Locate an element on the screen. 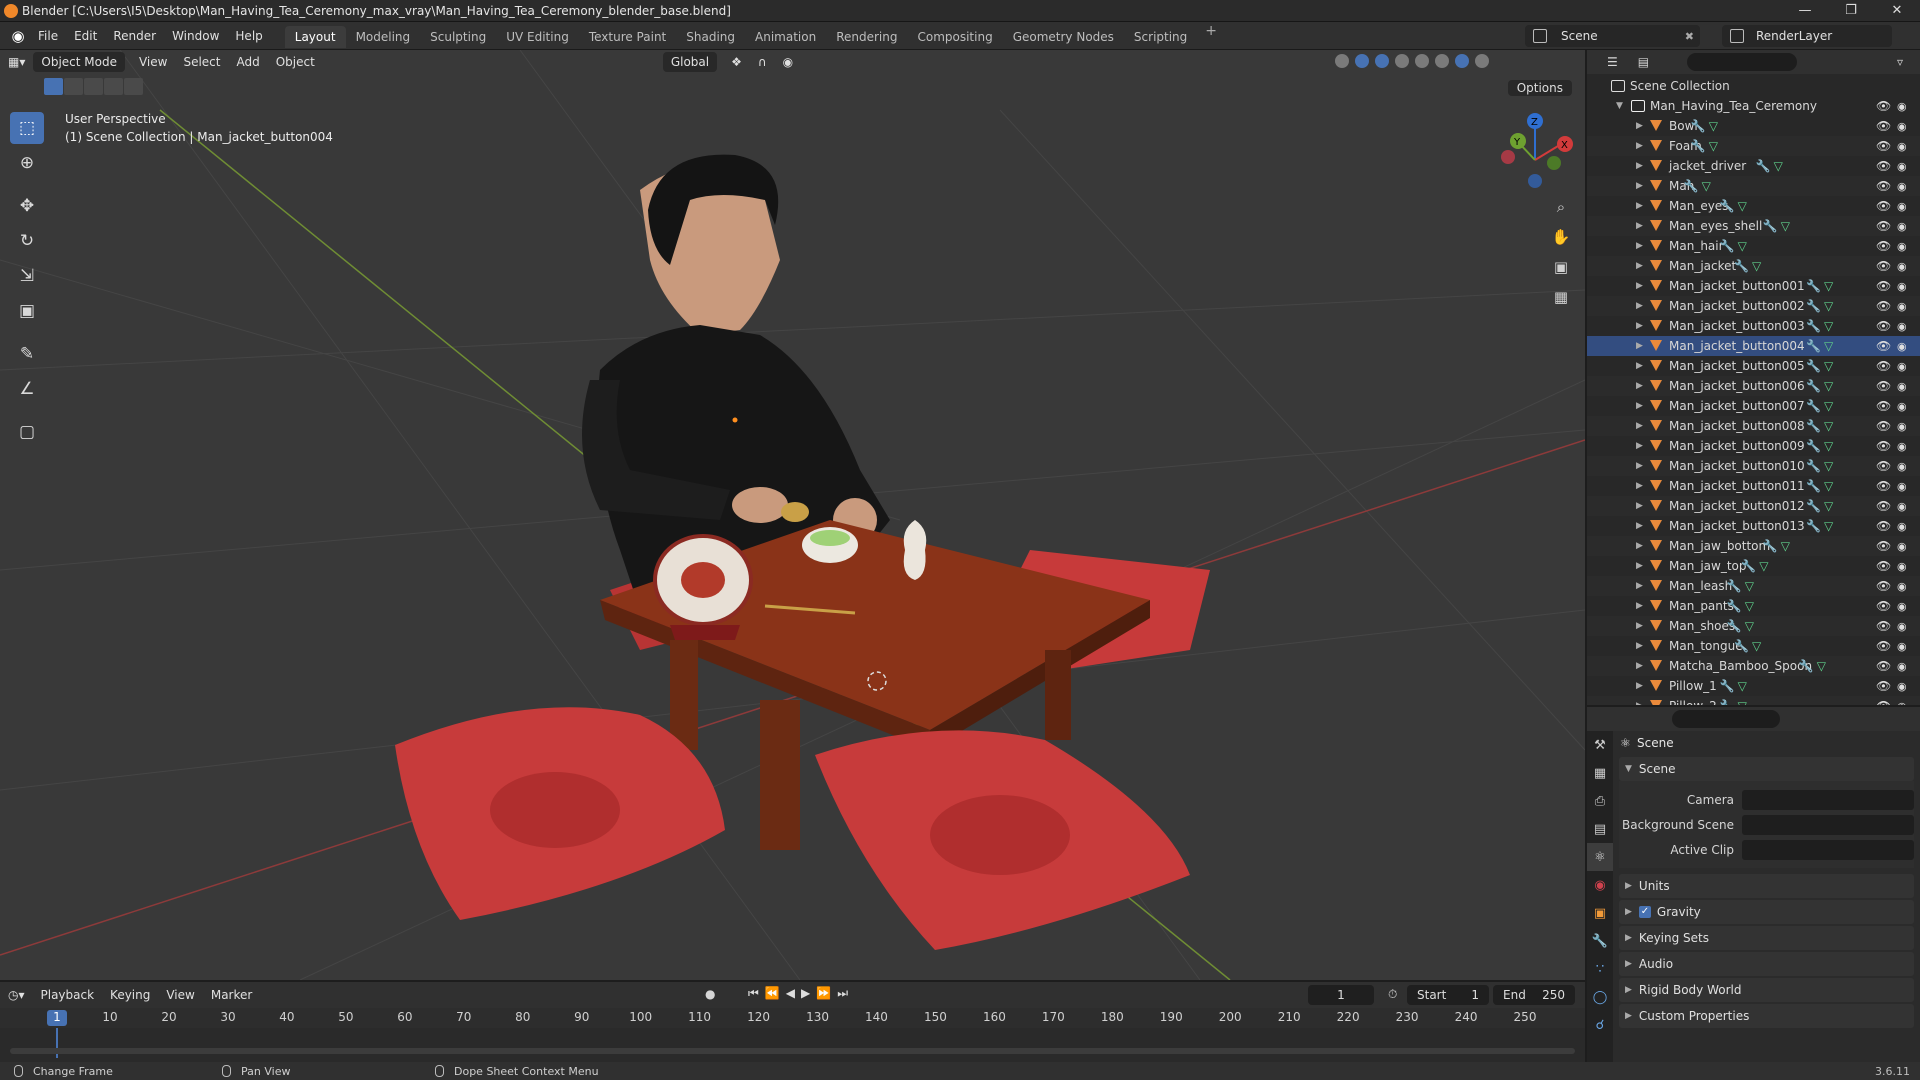 This screenshot has width=1920, height=1080. outliner-item: ▶ Man_jacket_button004 🔧 ▽ 👁 ◉ is located at coordinates (1753, 346).